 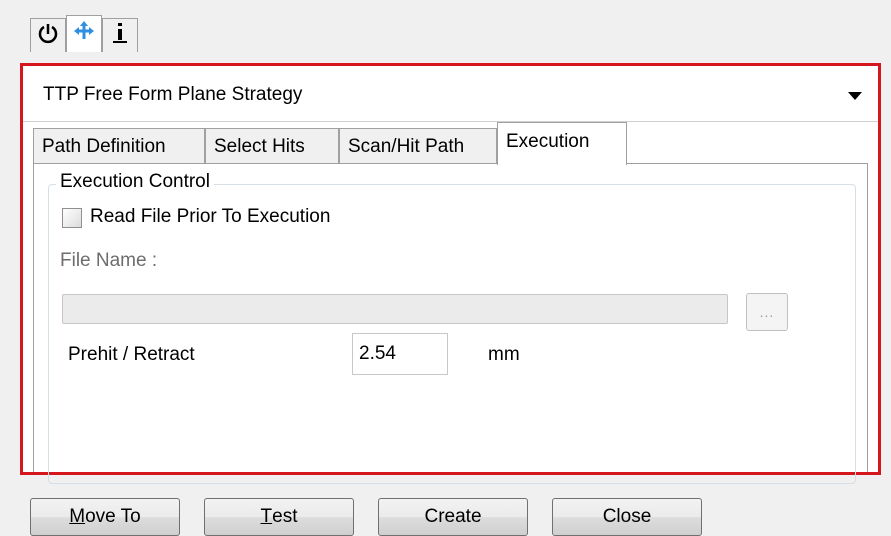 I want to click on tab-label: Execution, so click(x=548, y=141).